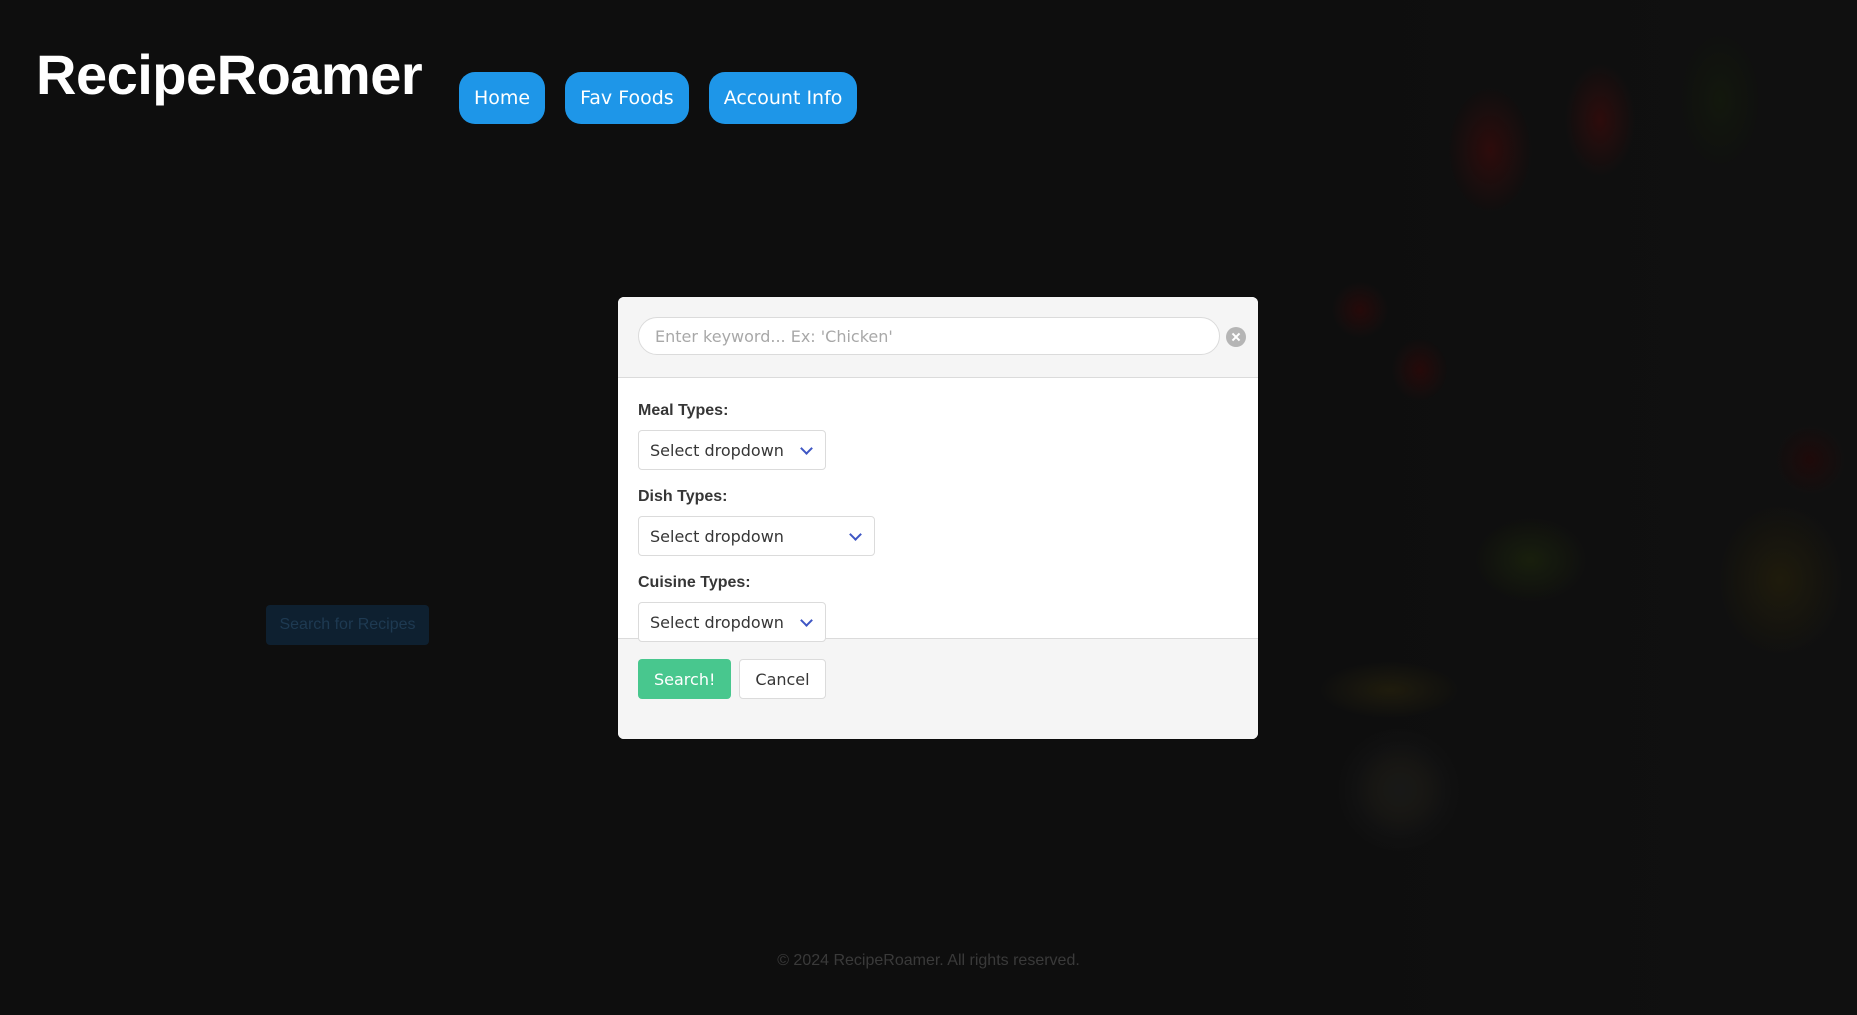 Image resolution: width=1857 pixels, height=1015 pixels. I want to click on nav-account-info-button: Account Info, so click(783, 98).